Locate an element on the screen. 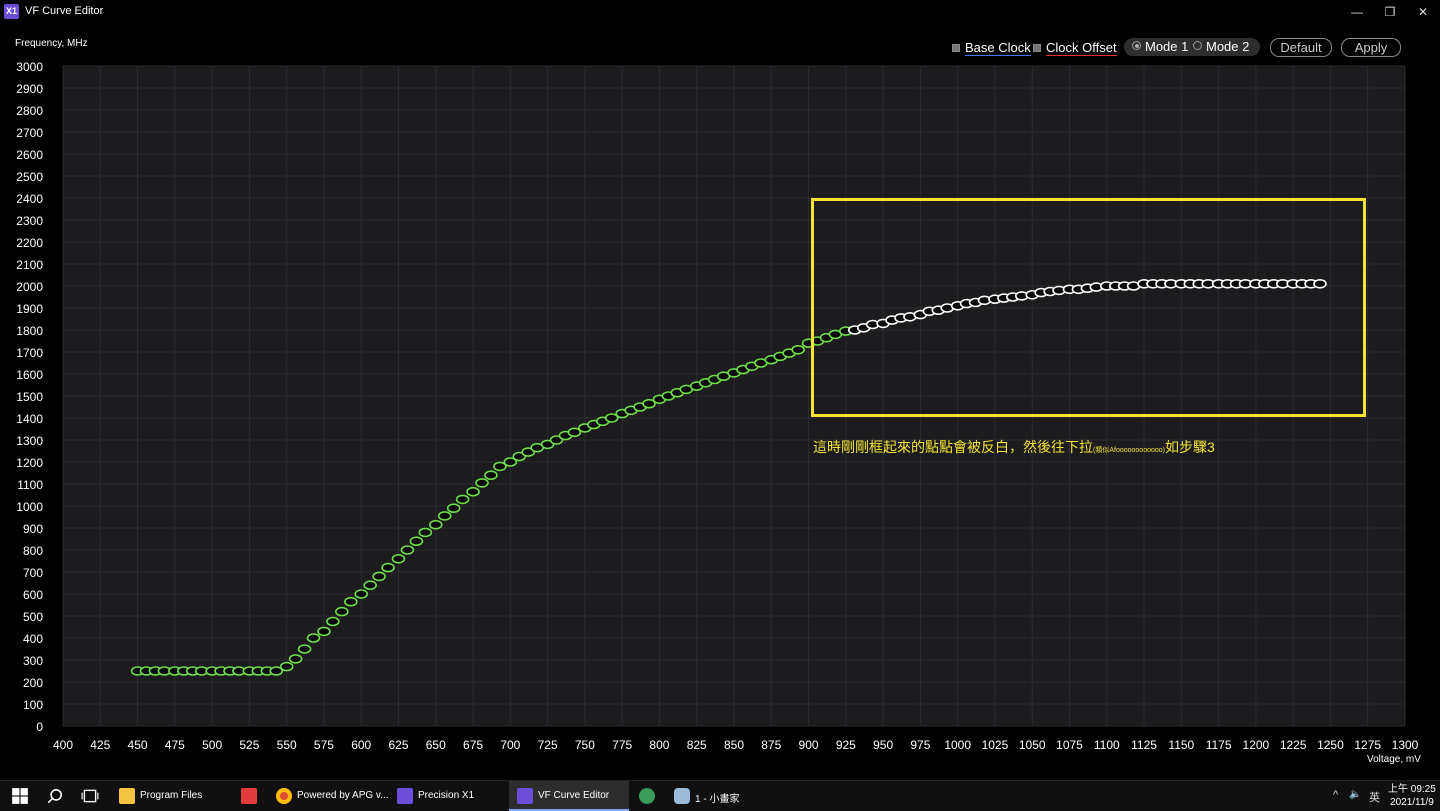  y-tick-label: 1100 is located at coordinates (30, 485).